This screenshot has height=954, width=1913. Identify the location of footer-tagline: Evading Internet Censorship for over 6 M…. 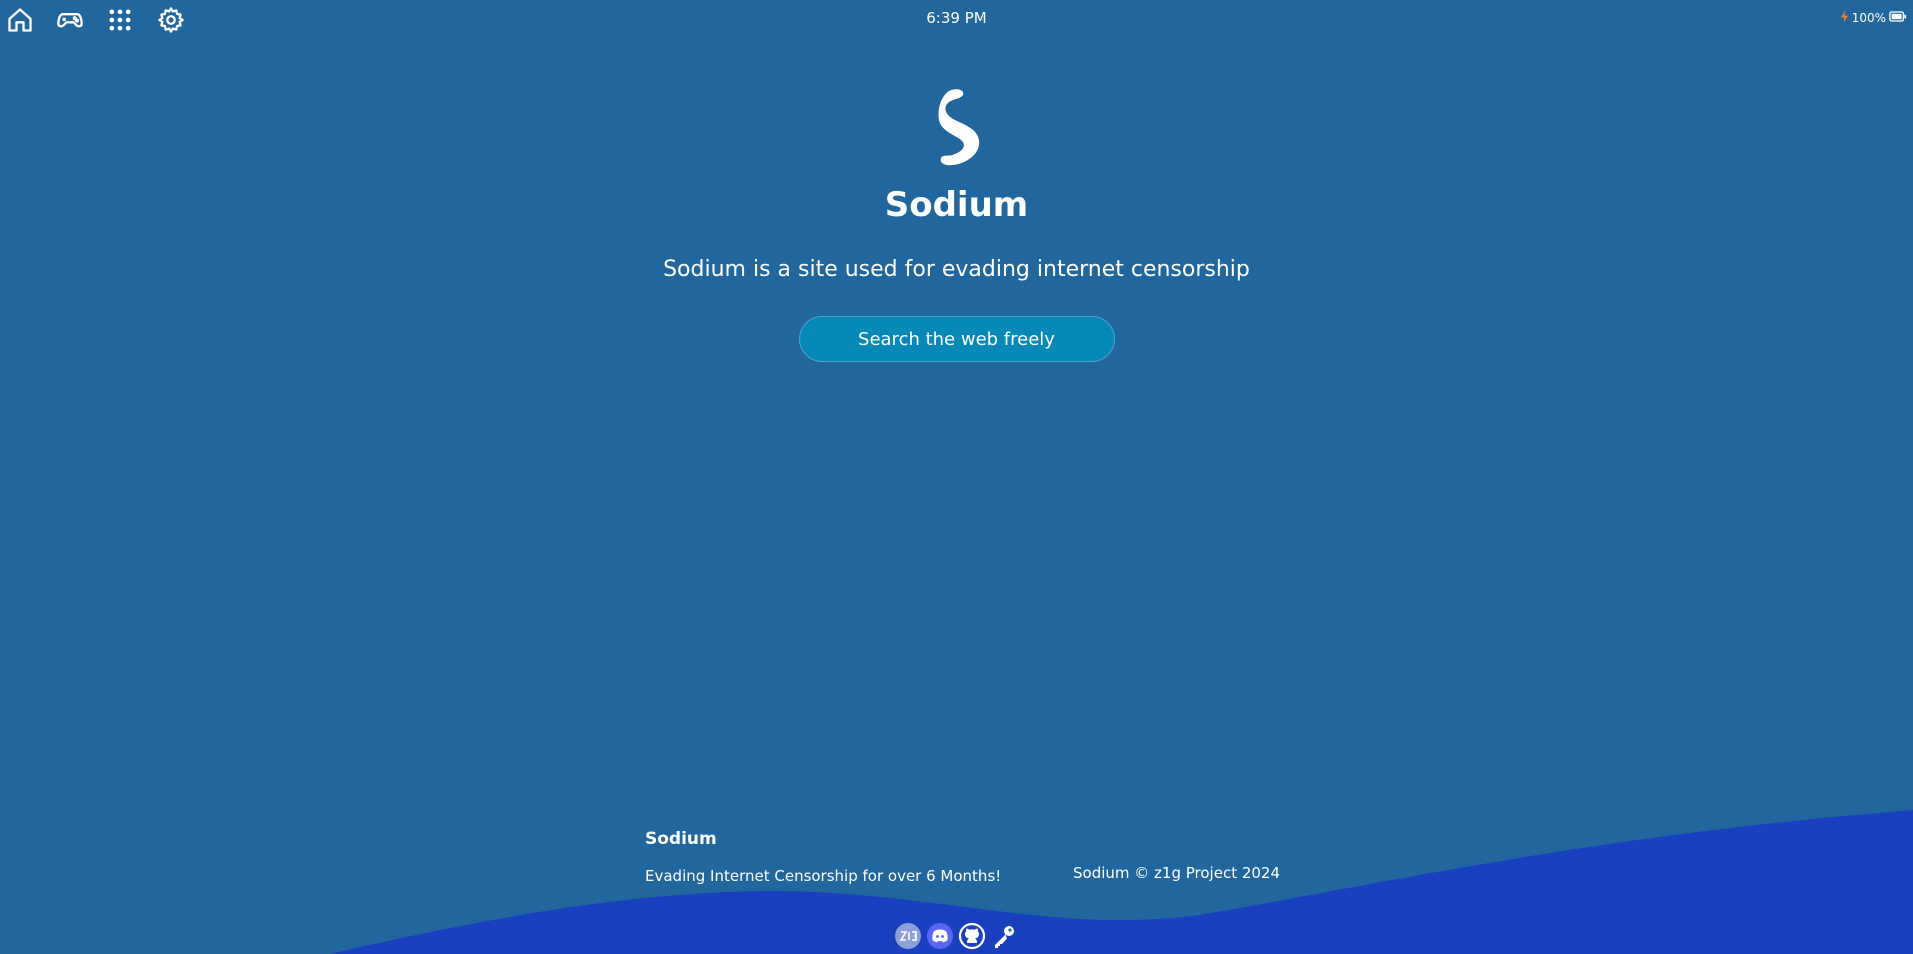
(823, 876).